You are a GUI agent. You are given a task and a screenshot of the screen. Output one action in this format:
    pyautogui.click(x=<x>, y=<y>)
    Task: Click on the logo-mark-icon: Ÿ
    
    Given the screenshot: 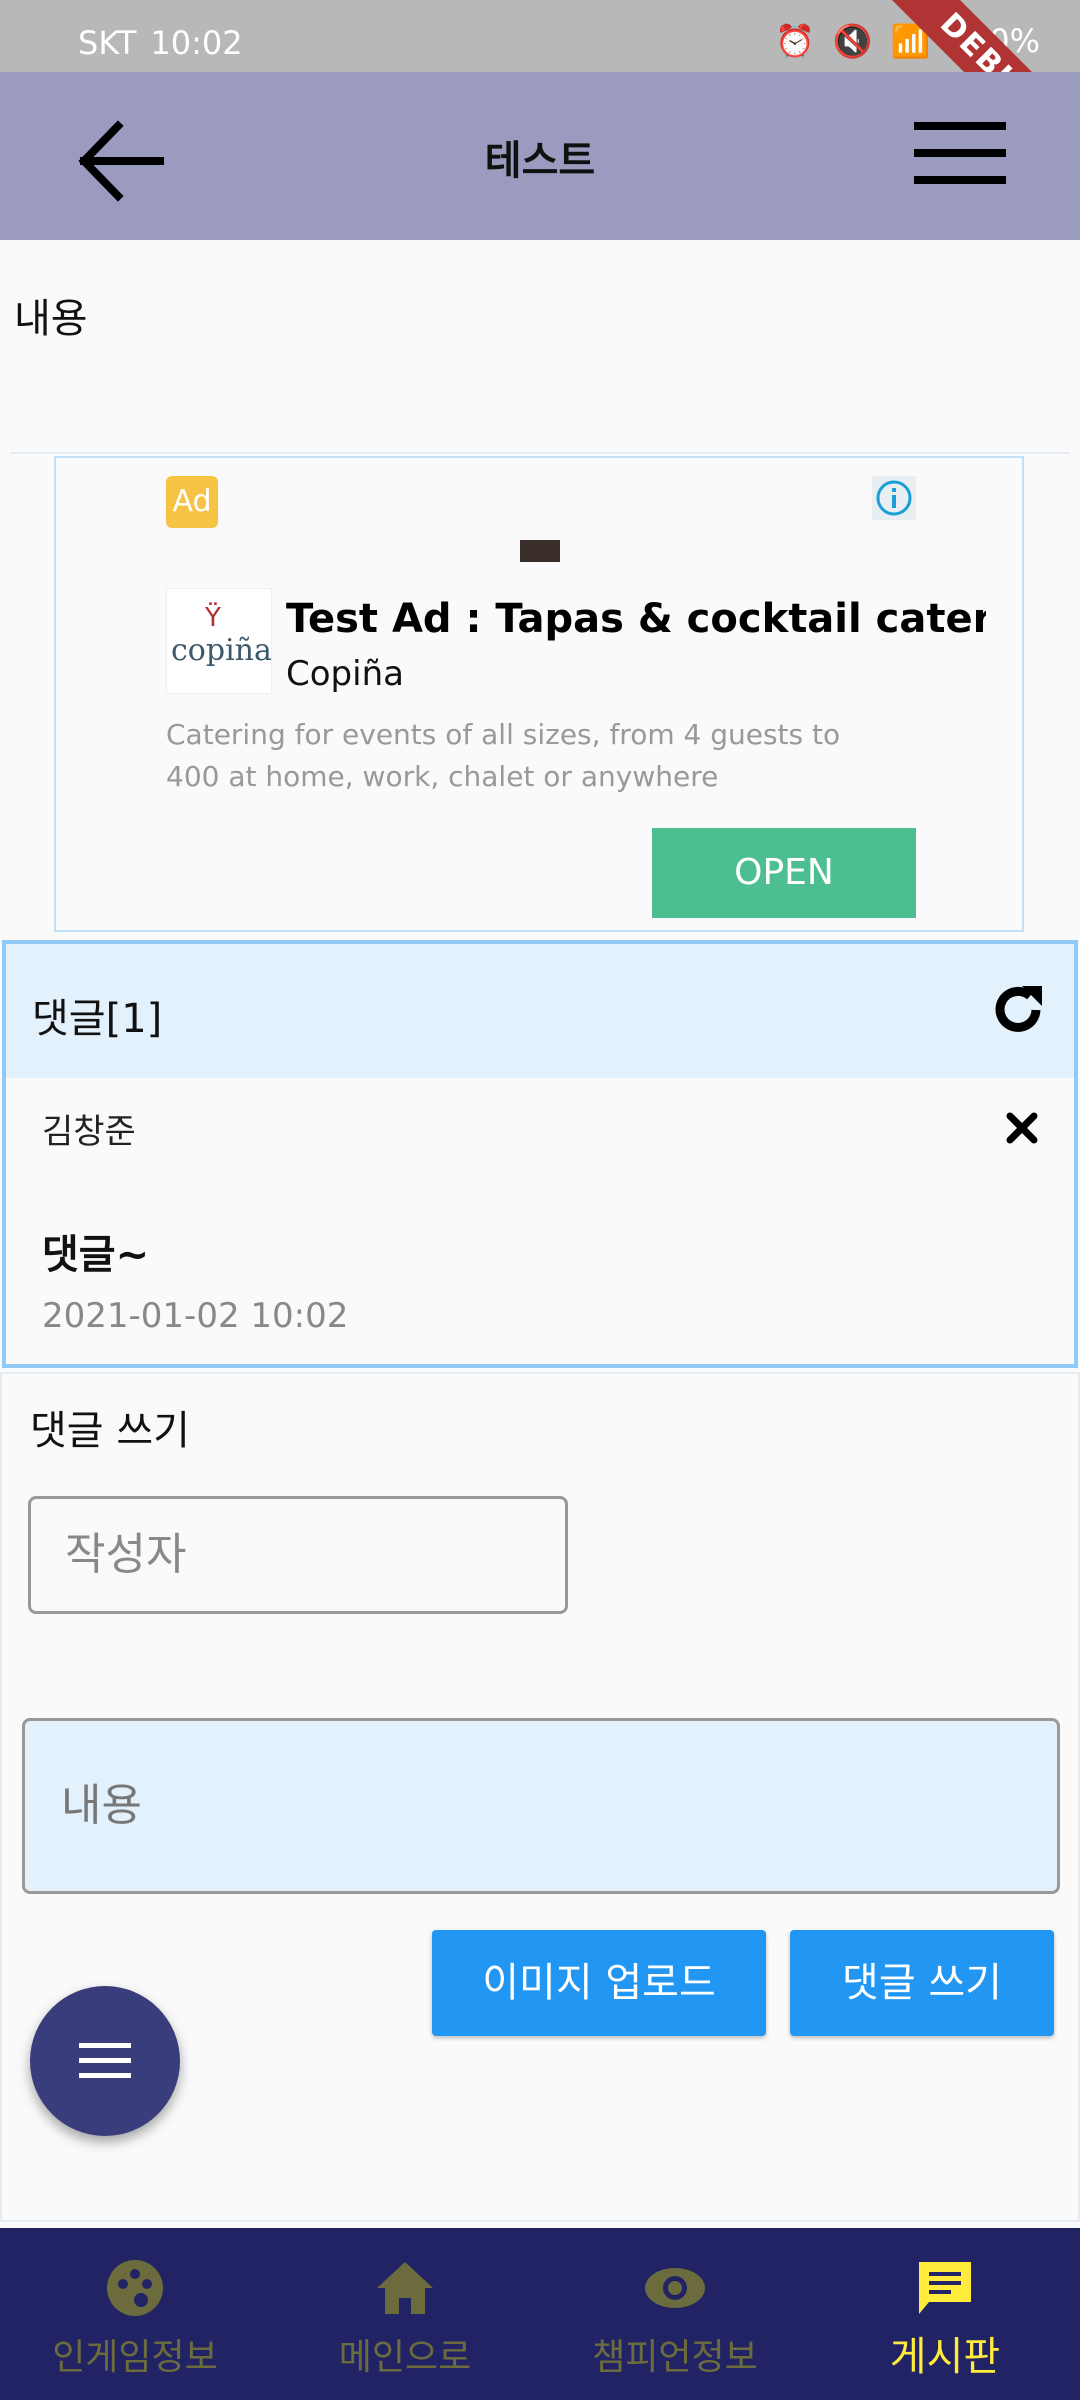 What is the action you would take?
    pyautogui.click(x=213, y=618)
    